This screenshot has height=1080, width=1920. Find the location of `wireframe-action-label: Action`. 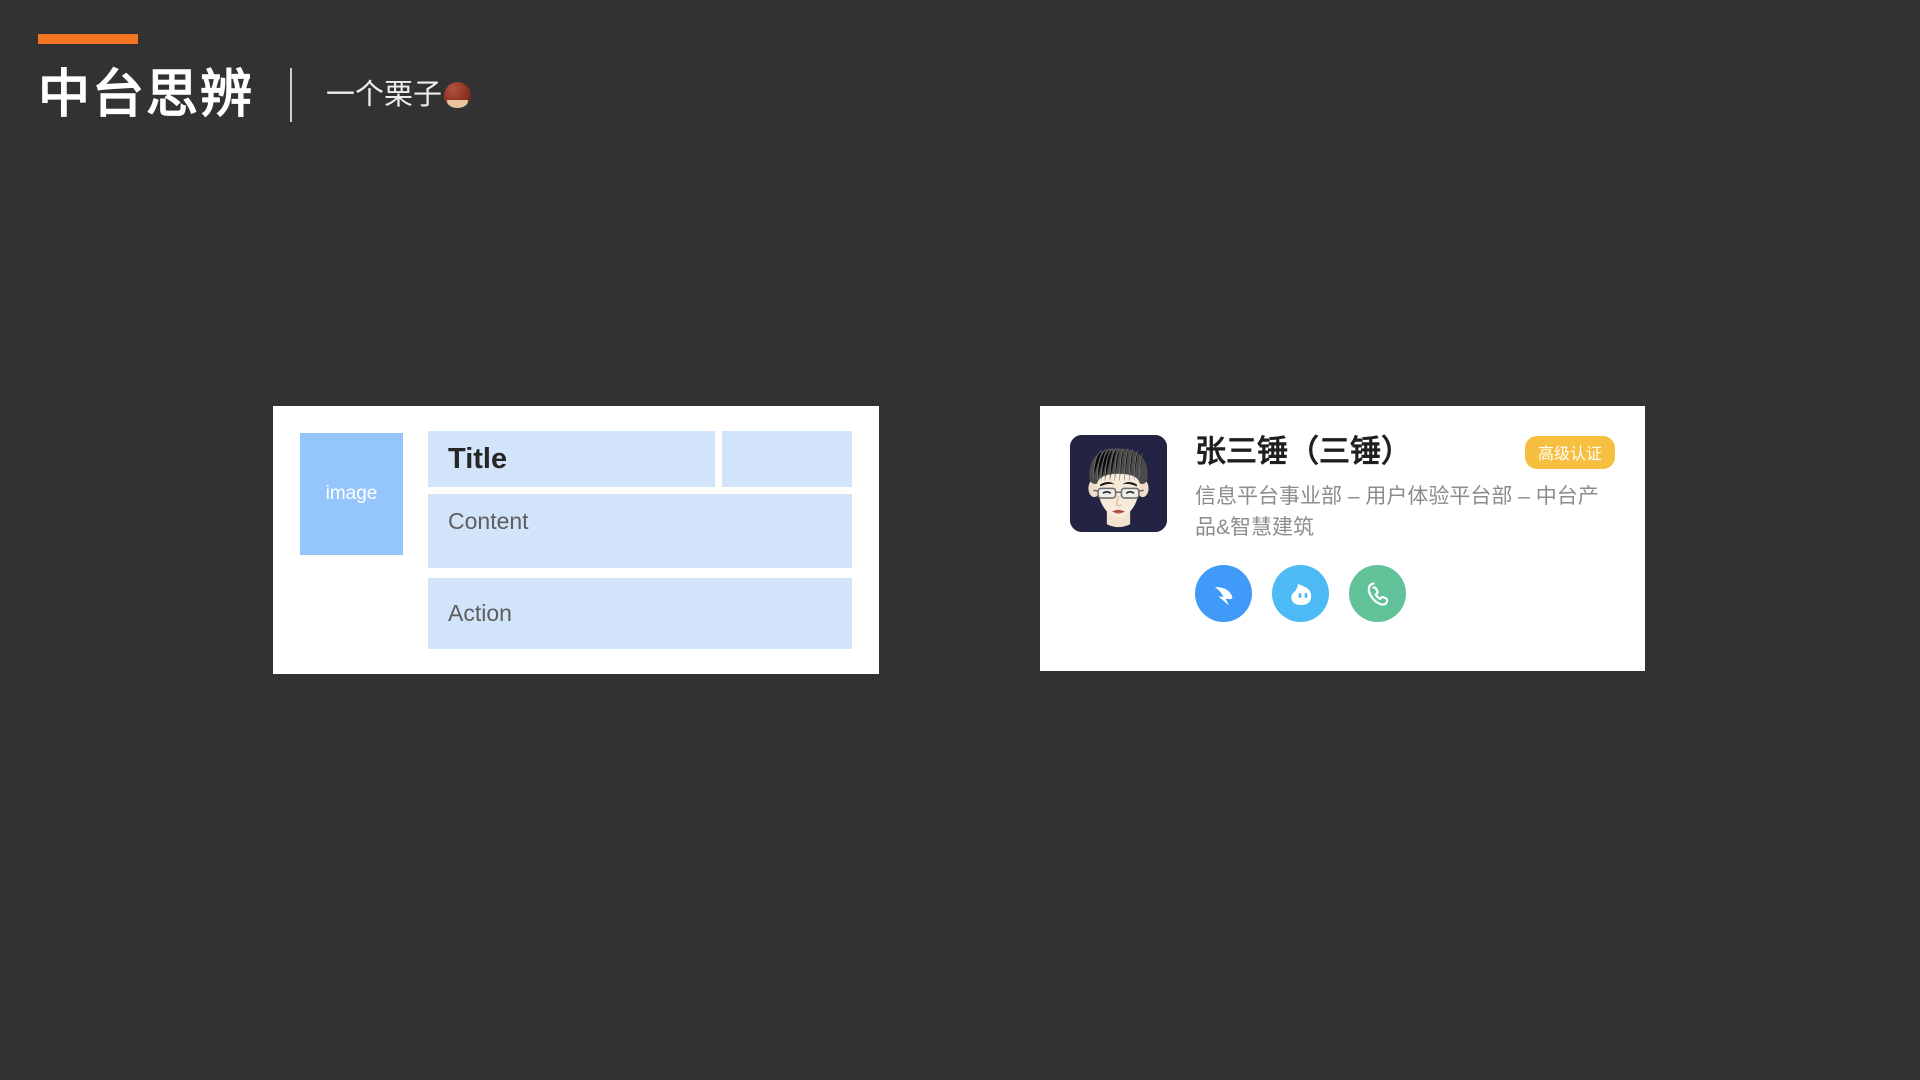

wireframe-action-label: Action is located at coordinates (480, 613).